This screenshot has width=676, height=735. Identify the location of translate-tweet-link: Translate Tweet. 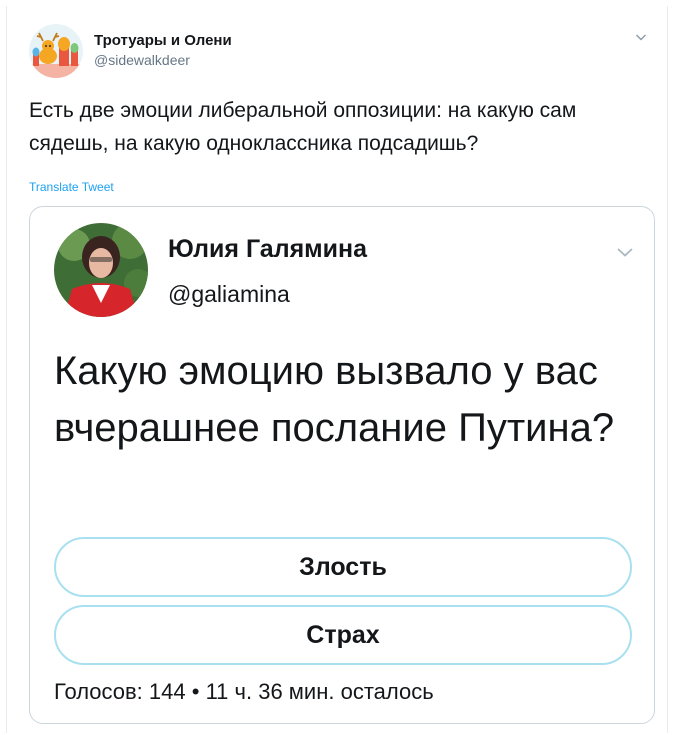
(71, 187).